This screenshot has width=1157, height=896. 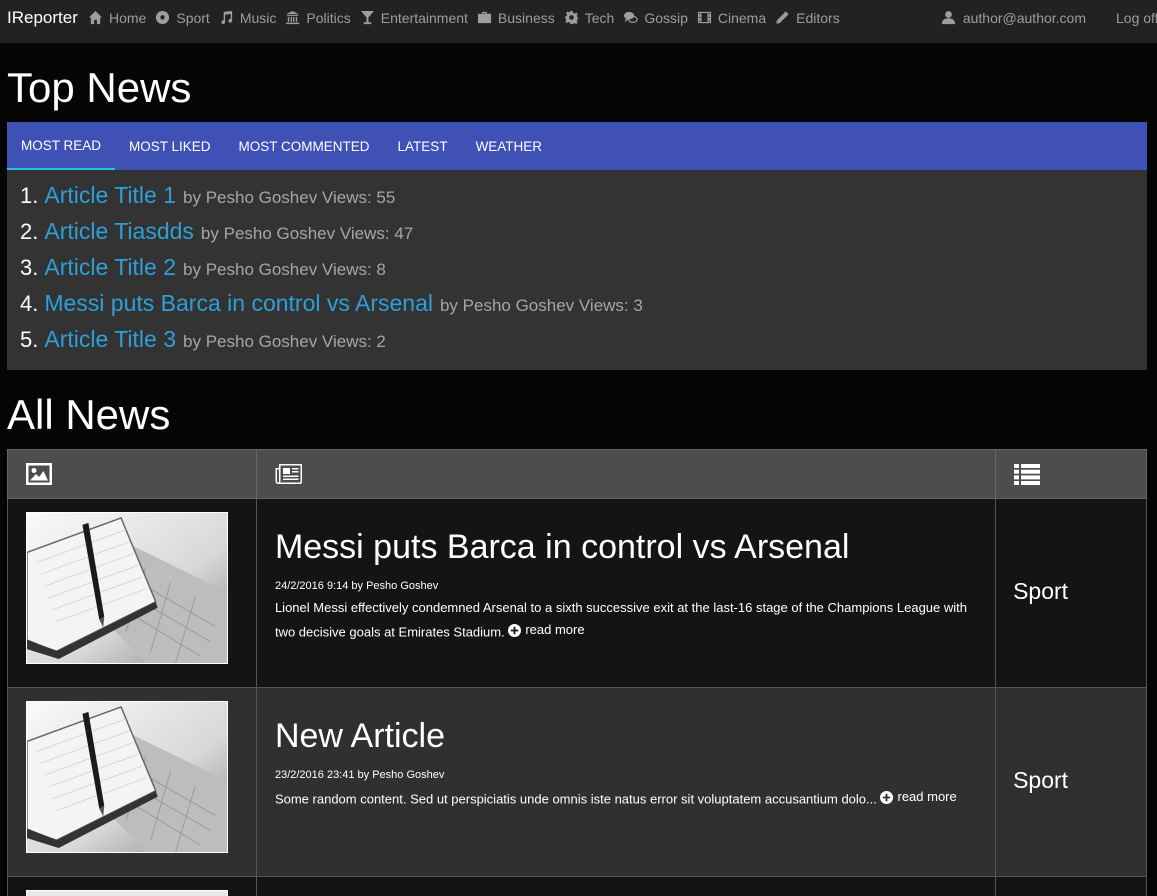 What do you see at coordinates (577, 474) in the screenshot?
I see `table-header-row` at bounding box center [577, 474].